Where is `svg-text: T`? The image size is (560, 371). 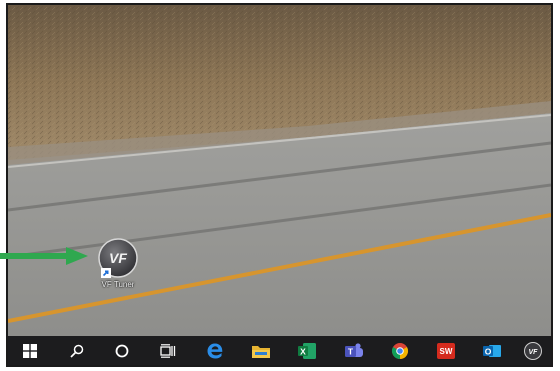 svg-text: T is located at coordinates (351, 351).